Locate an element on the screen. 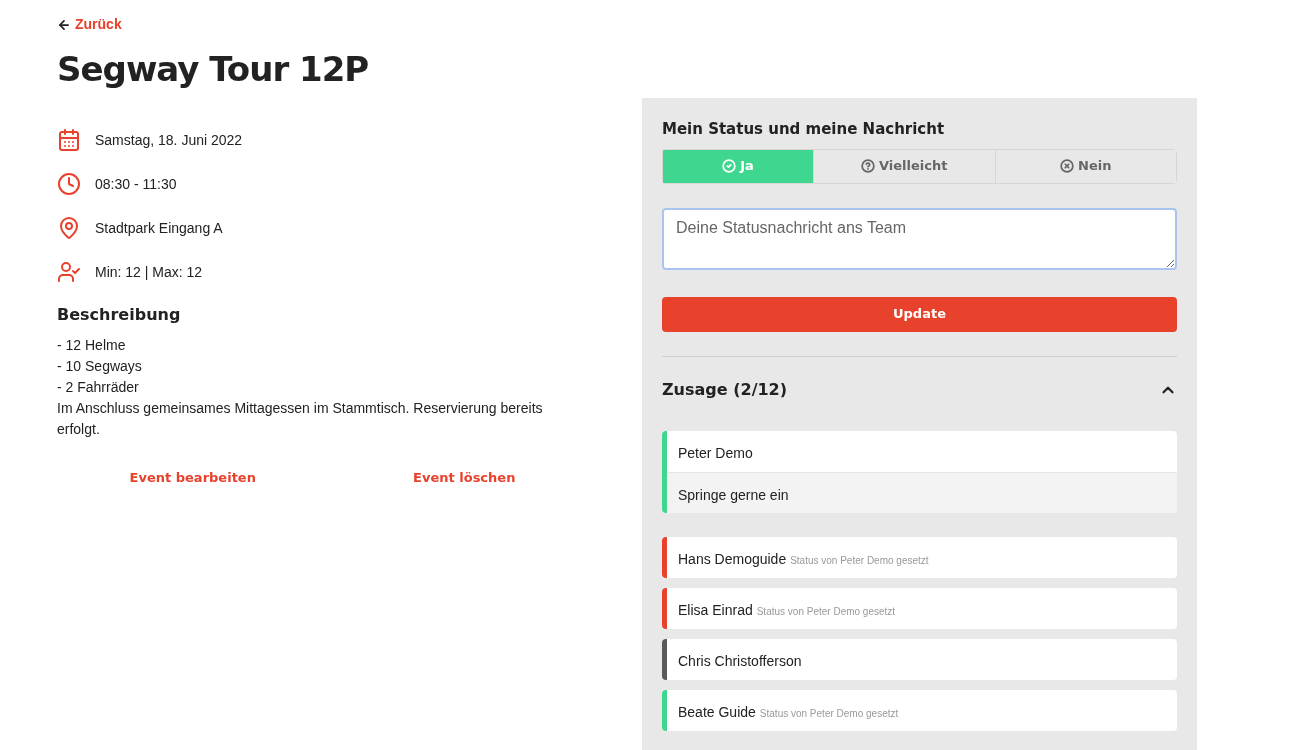 Image resolution: width=1300 pixels, height=750 pixels. member-name: Beate Guide is located at coordinates (717, 712).